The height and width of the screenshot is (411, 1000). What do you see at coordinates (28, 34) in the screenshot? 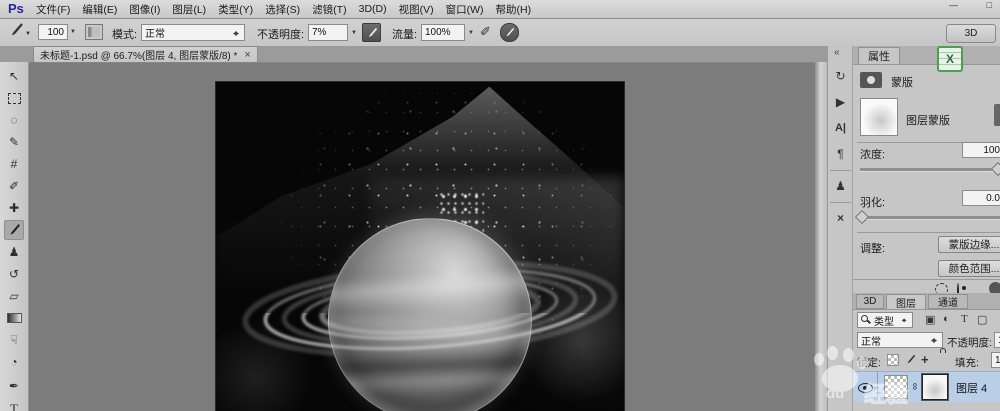
I see `brush-preset-caret-icon: ▼` at bounding box center [28, 34].